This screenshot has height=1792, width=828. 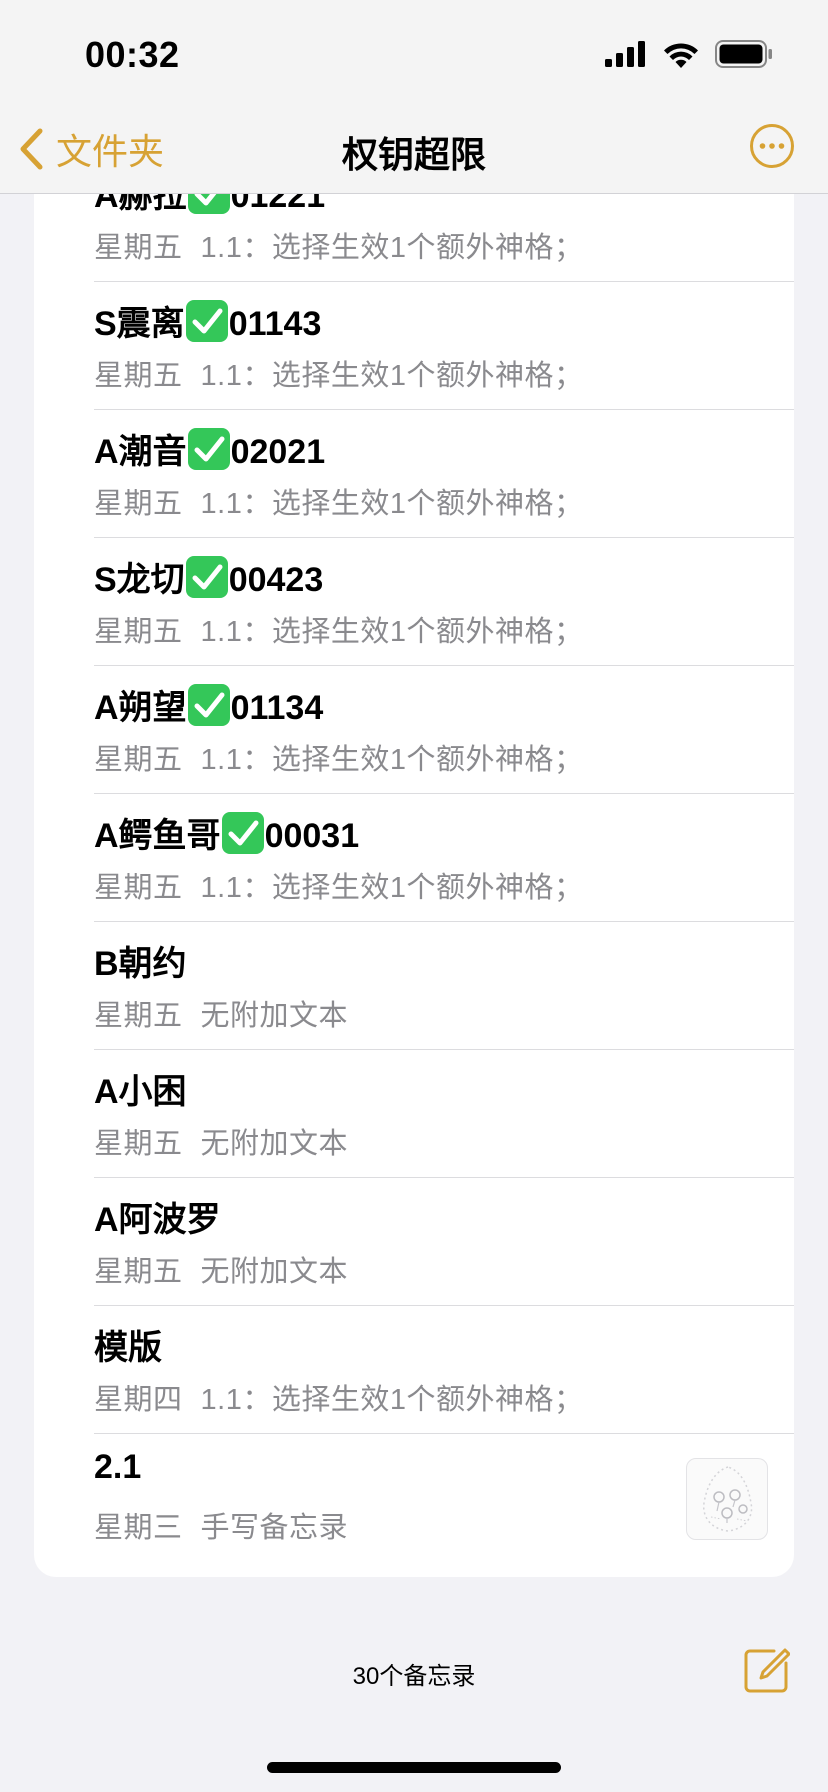 I want to click on handwriting-thumbnail, so click(x=727, y=1499).